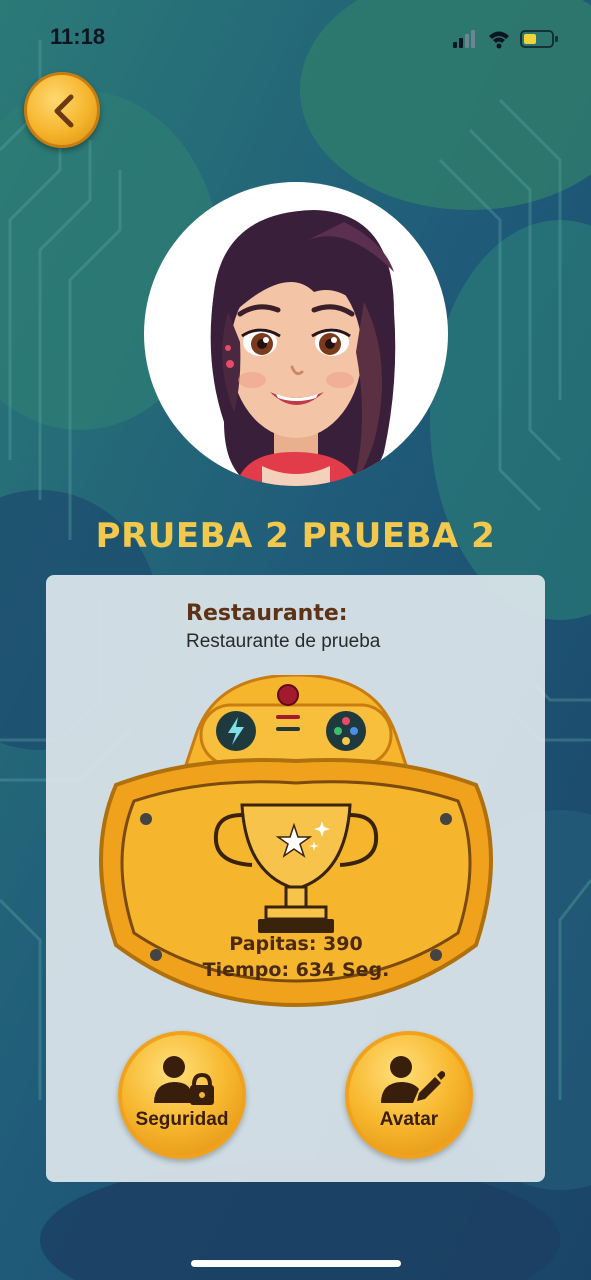  Describe the element at coordinates (499, 40) in the screenshot. I see `wifi-icon` at that location.